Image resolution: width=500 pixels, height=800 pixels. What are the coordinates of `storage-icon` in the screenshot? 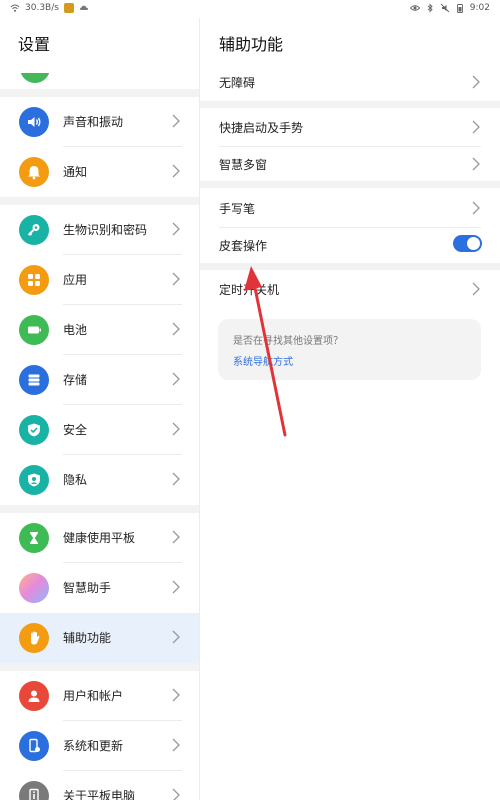 It's located at (34, 380).